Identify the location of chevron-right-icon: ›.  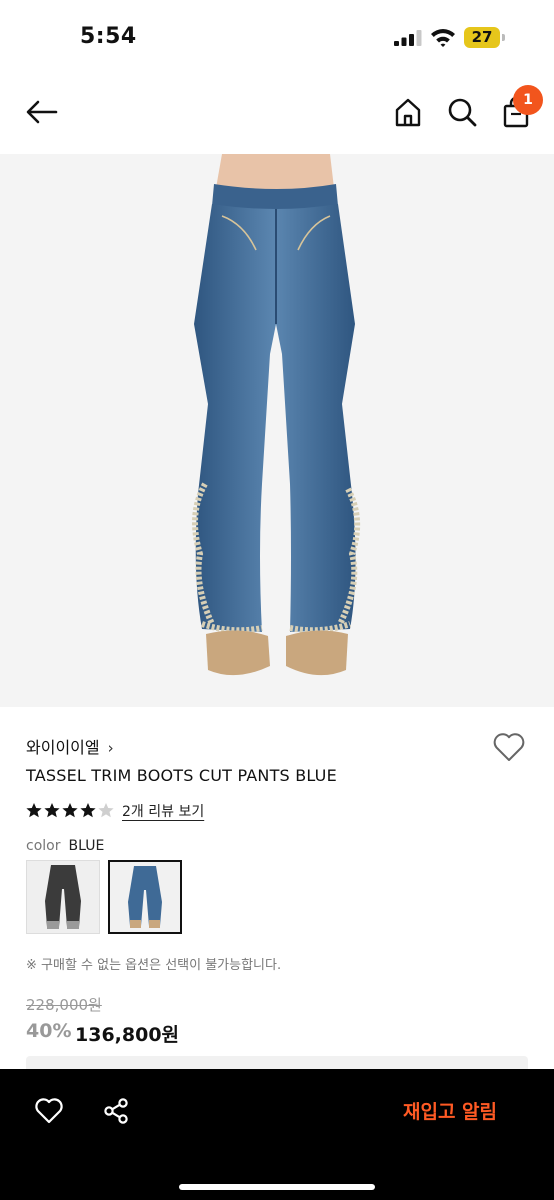
(110, 748).